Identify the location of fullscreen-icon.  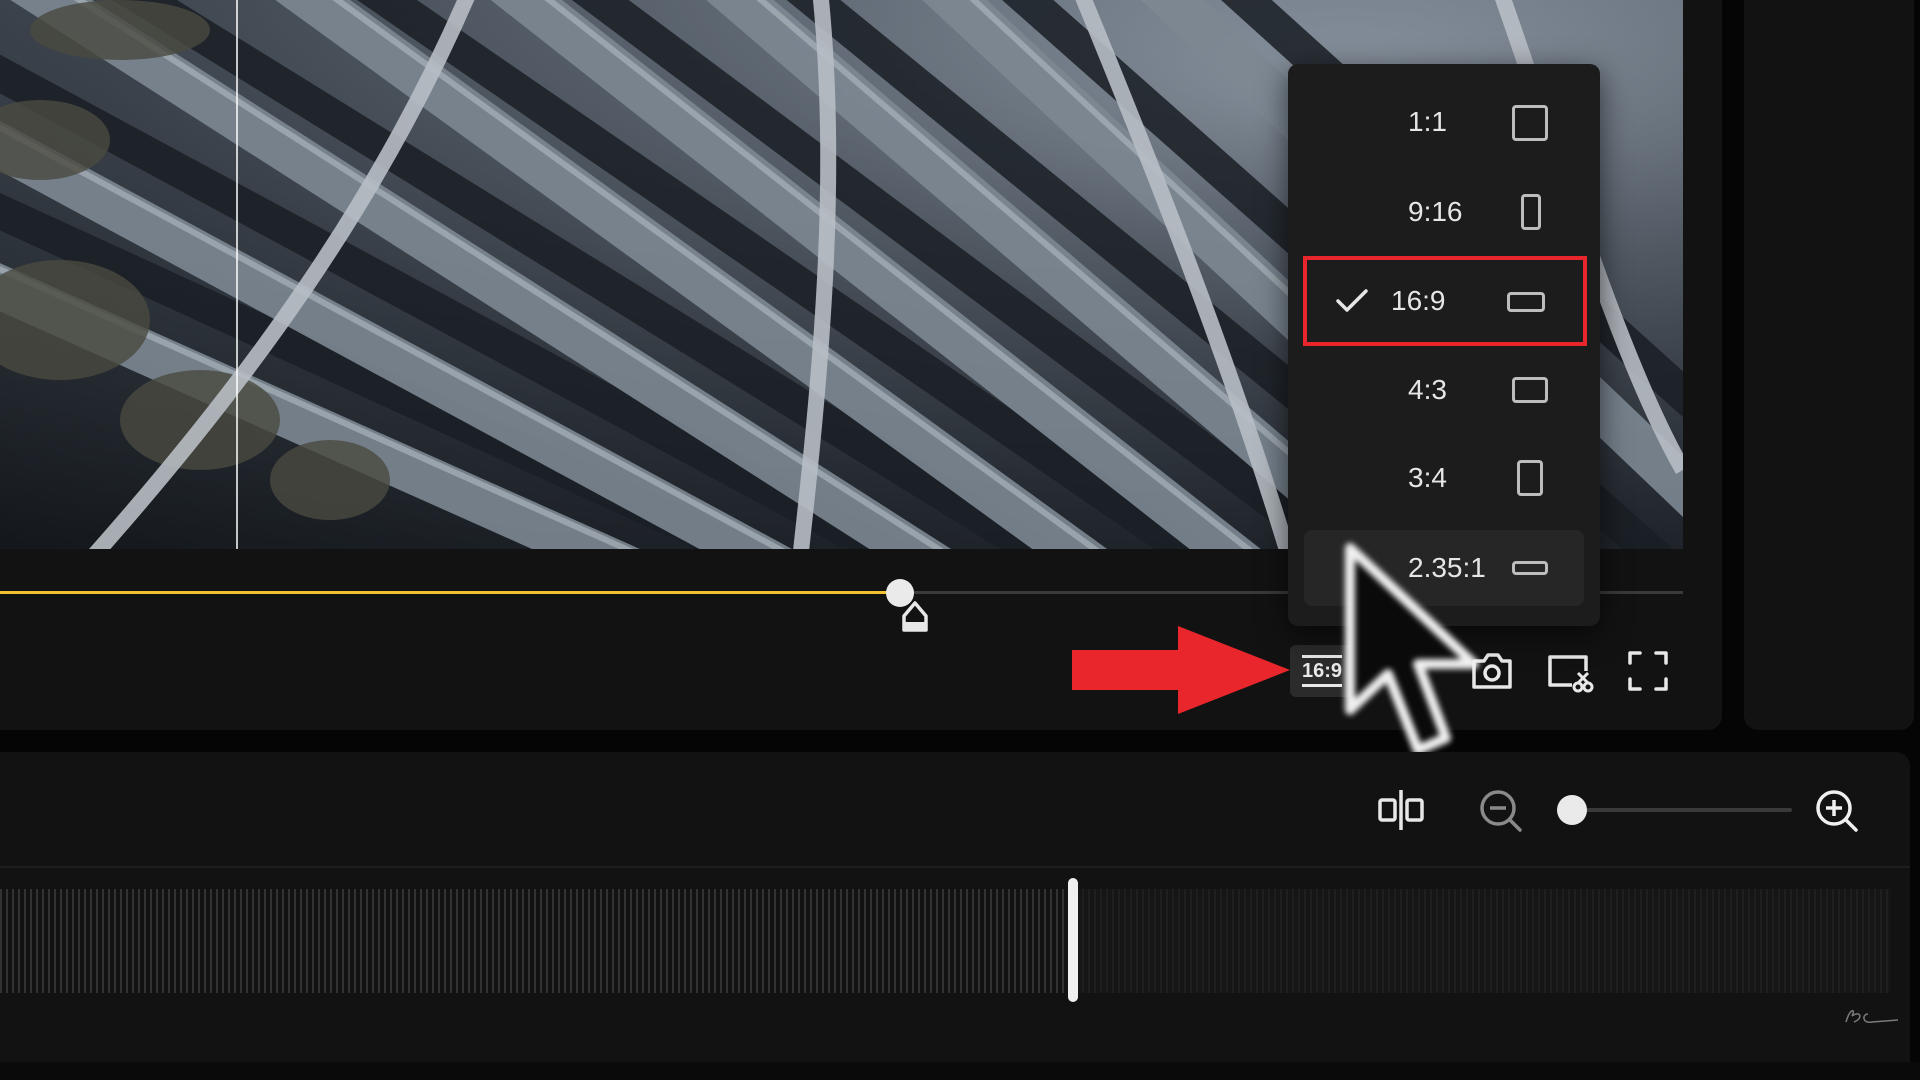
(1648, 671).